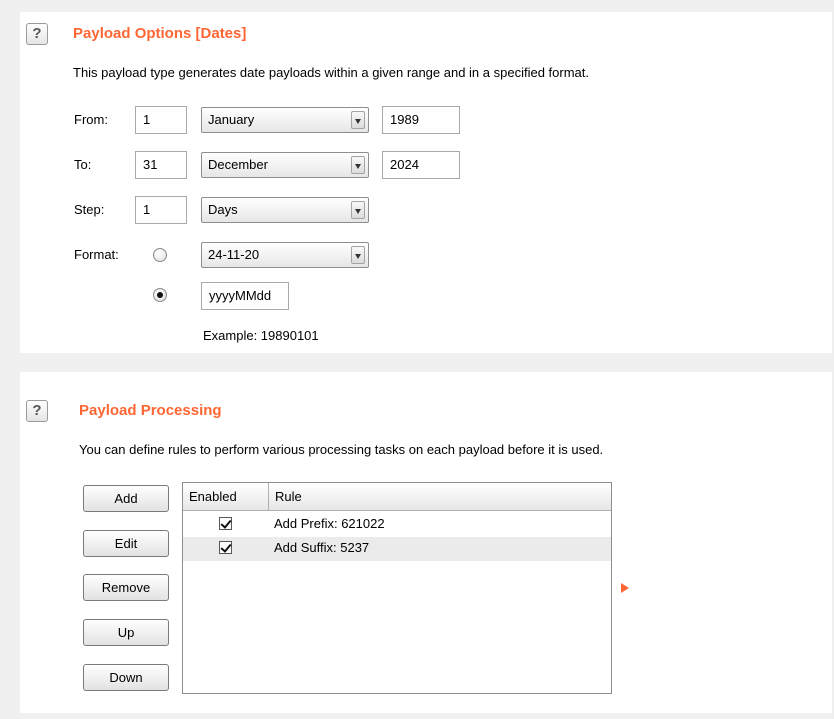 Image resolution: width=834 pixels, height=719 pixels. I want to click on table-row: Add Prefix: 621022, so click(397, 525).